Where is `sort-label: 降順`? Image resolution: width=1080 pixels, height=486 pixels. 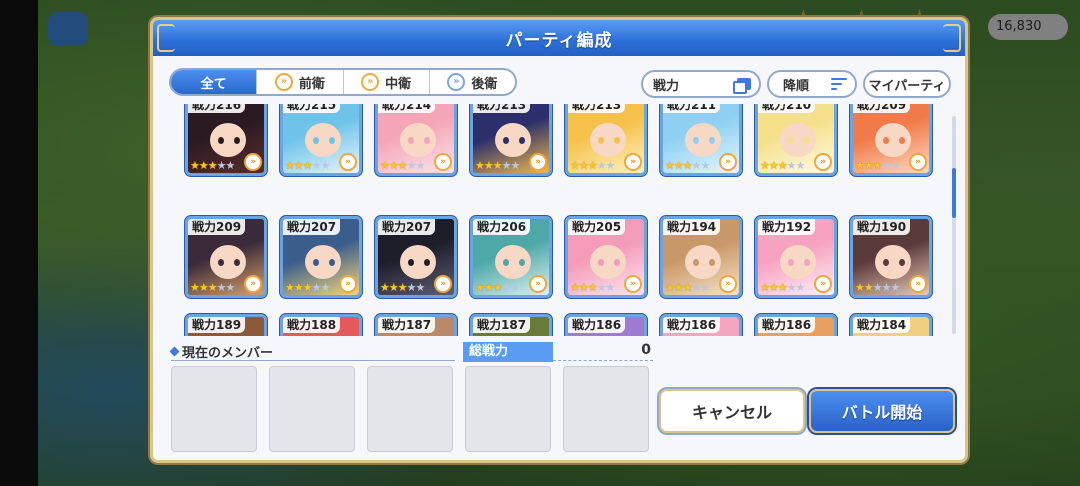
sort-label: 降順 is located at coordinates (796, 86).